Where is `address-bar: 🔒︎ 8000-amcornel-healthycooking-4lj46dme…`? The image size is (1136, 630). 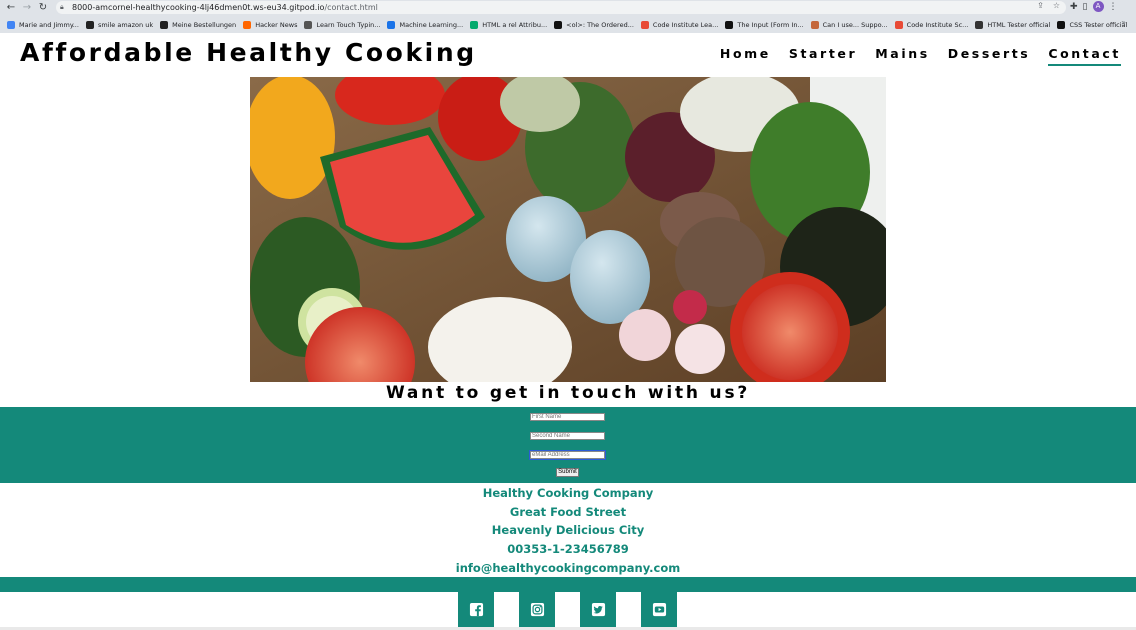
address-bar: 🔒︎ 8000-amcornel-healthycooking-4lj46dme… is located at coordinates (561, 7).